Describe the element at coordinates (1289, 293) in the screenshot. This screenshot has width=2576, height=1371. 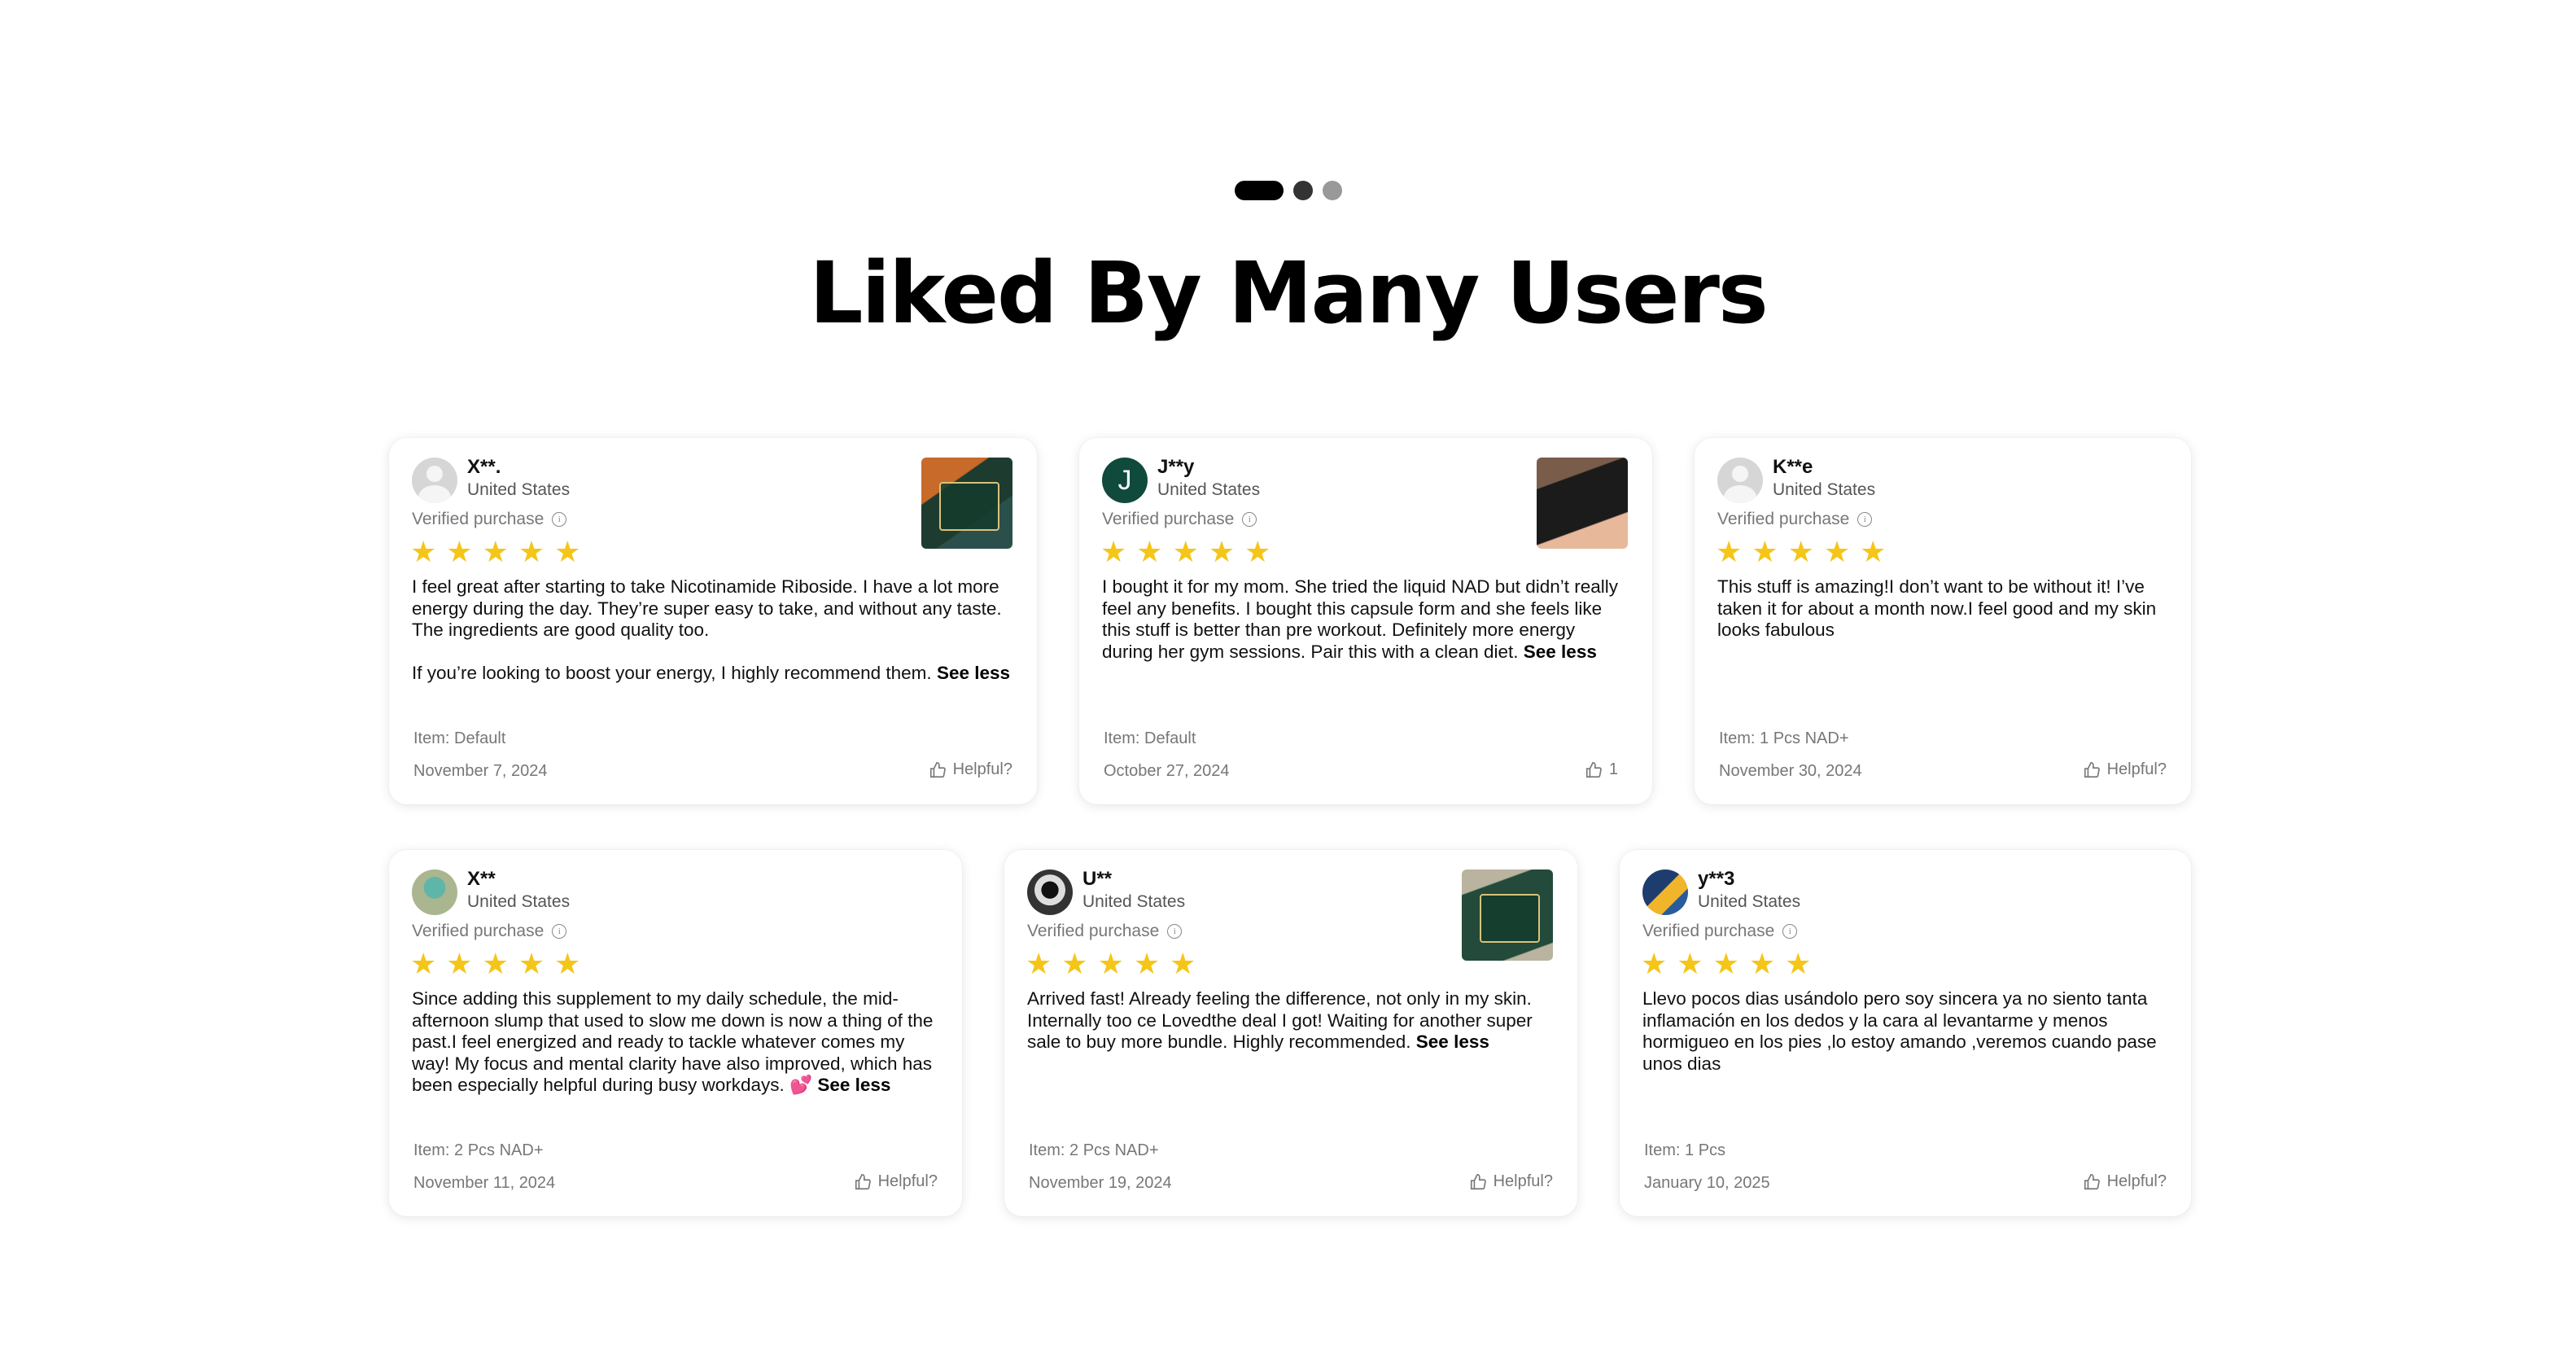
I see `section-heading: Liked By Many Users` at that location.